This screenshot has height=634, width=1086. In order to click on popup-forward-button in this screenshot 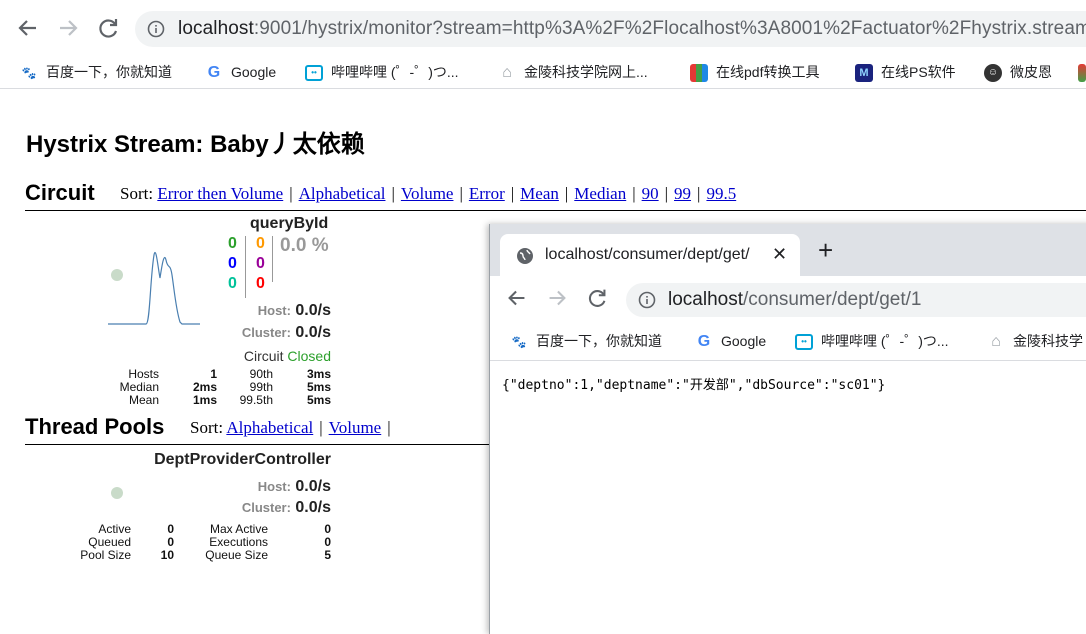, I will do `click(557, 300)`.